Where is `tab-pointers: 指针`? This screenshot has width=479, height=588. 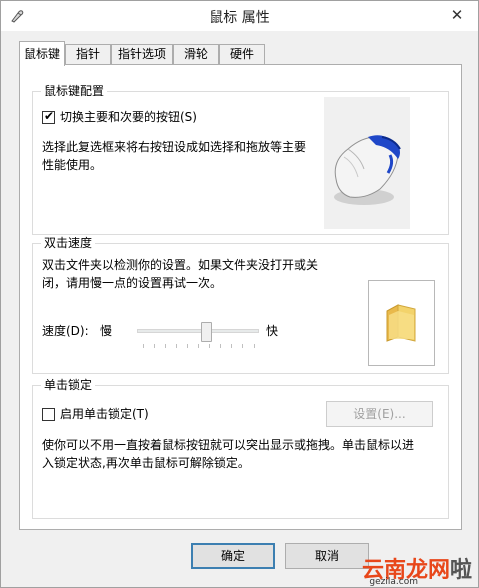 tab-pointers: 指针 is located at coordinates (88, 54).